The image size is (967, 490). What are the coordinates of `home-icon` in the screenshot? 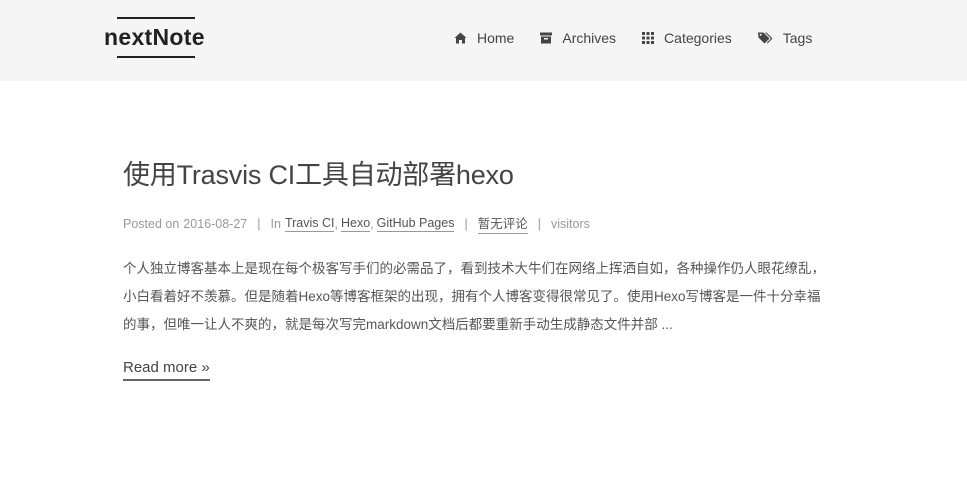 It's located at (460, 38).